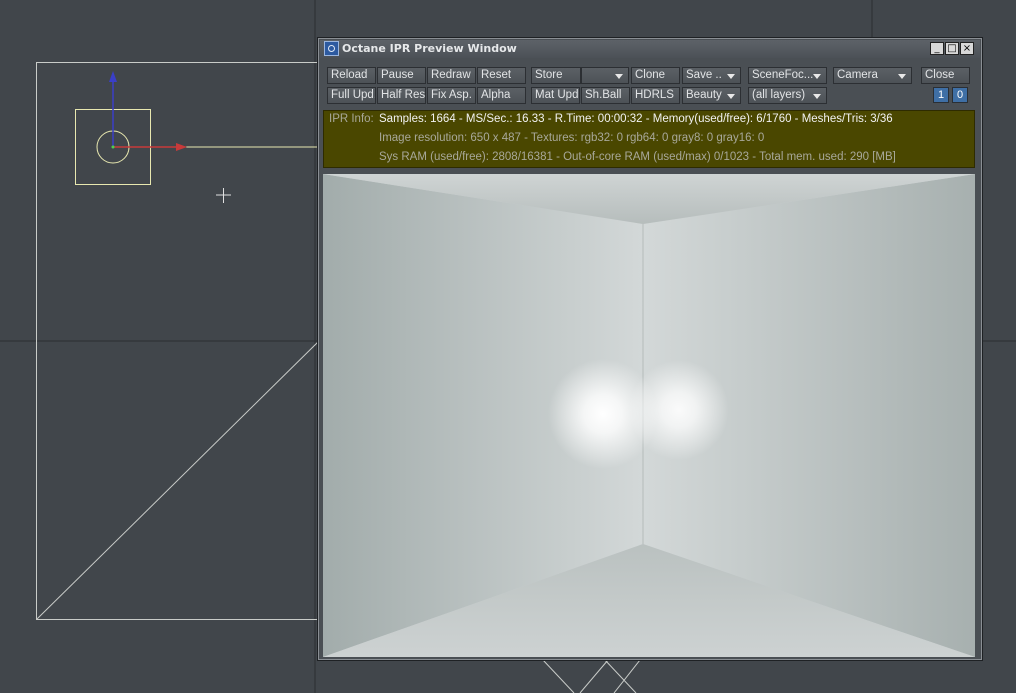  What do you see at coordinates (650, 49) in the screenshot?
I see `window-titlebar: Octane IPR Preview Window _ □ ×` at bounding box center [650, 49].